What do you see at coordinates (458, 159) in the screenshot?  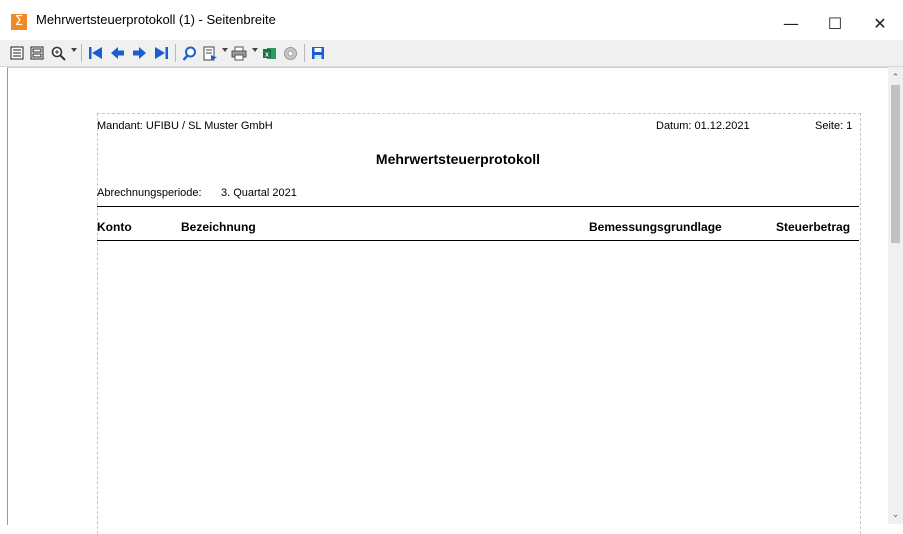 I see `report-title: Mehrwertsteuerprotokoll` at bounding box center [458, 159].